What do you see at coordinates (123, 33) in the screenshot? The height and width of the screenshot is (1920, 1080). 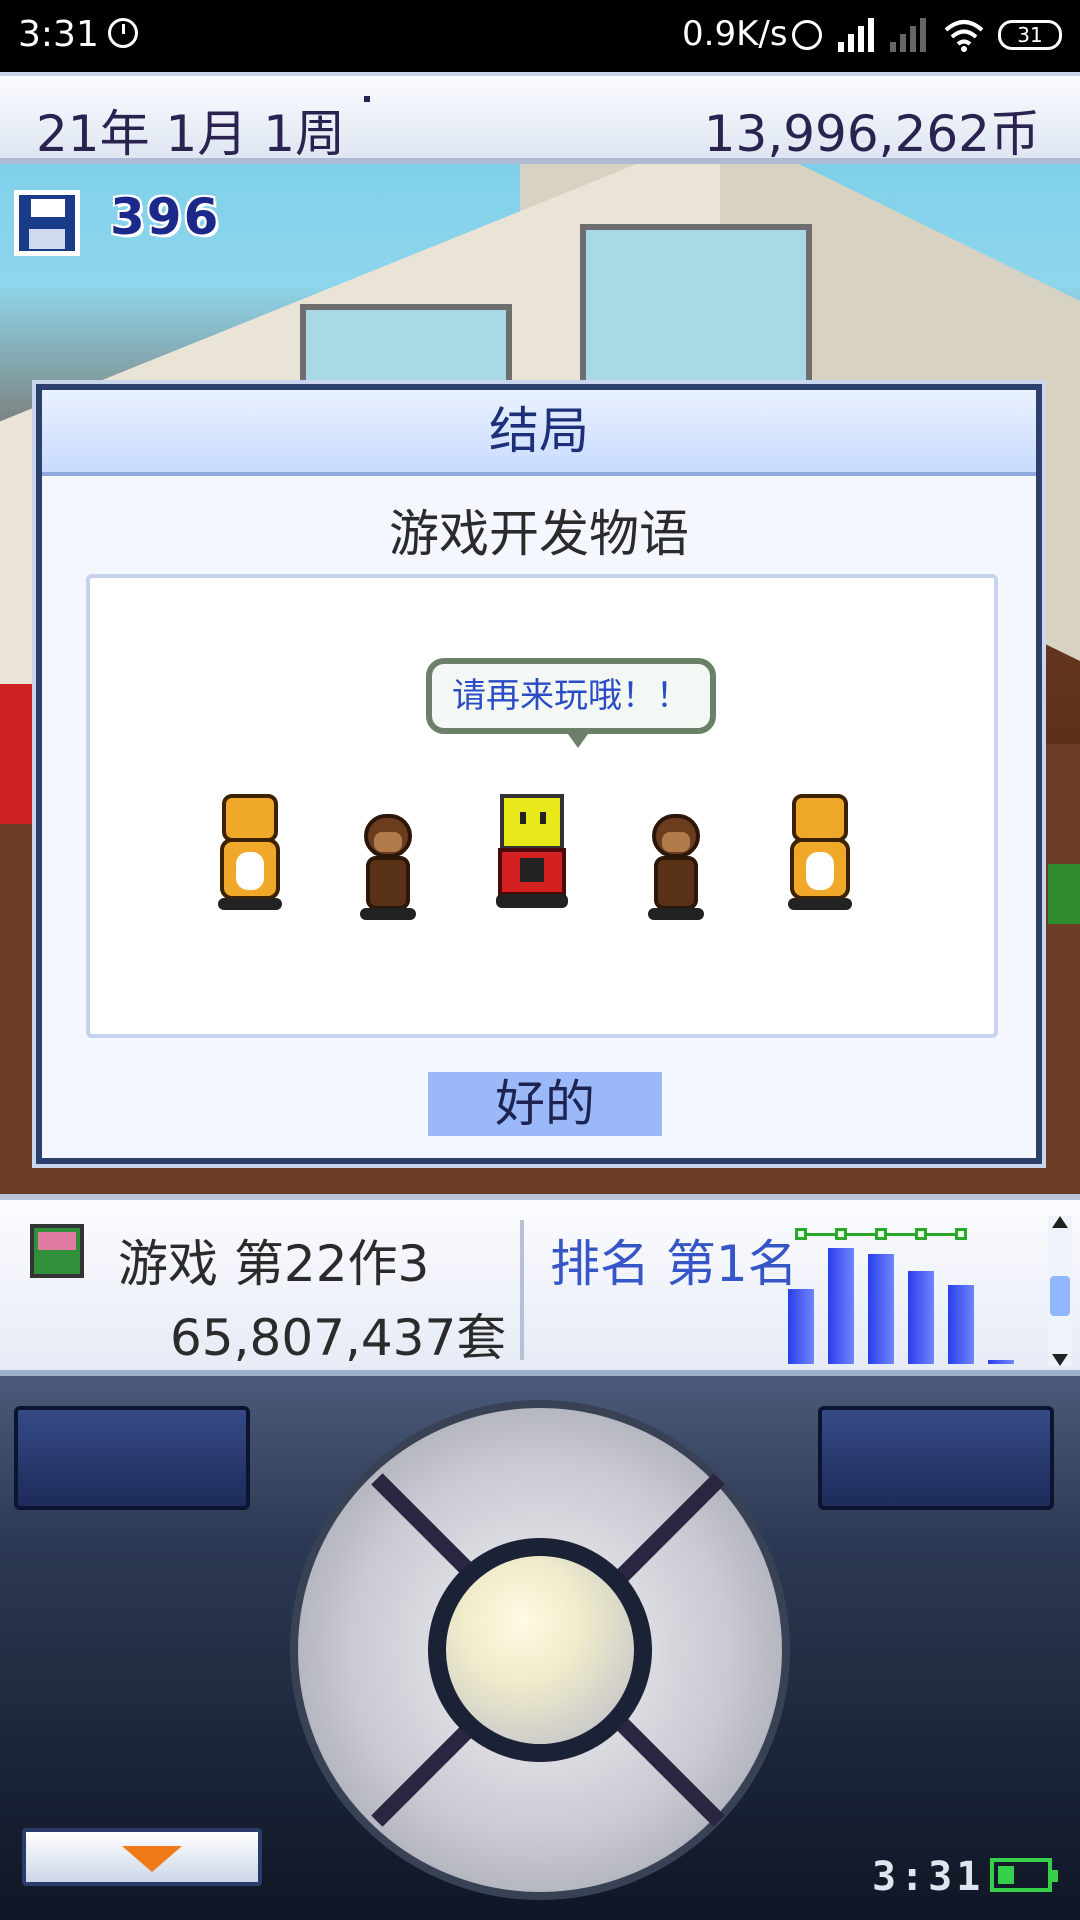 I see `timer-icon` at bounding box center [123, 33].